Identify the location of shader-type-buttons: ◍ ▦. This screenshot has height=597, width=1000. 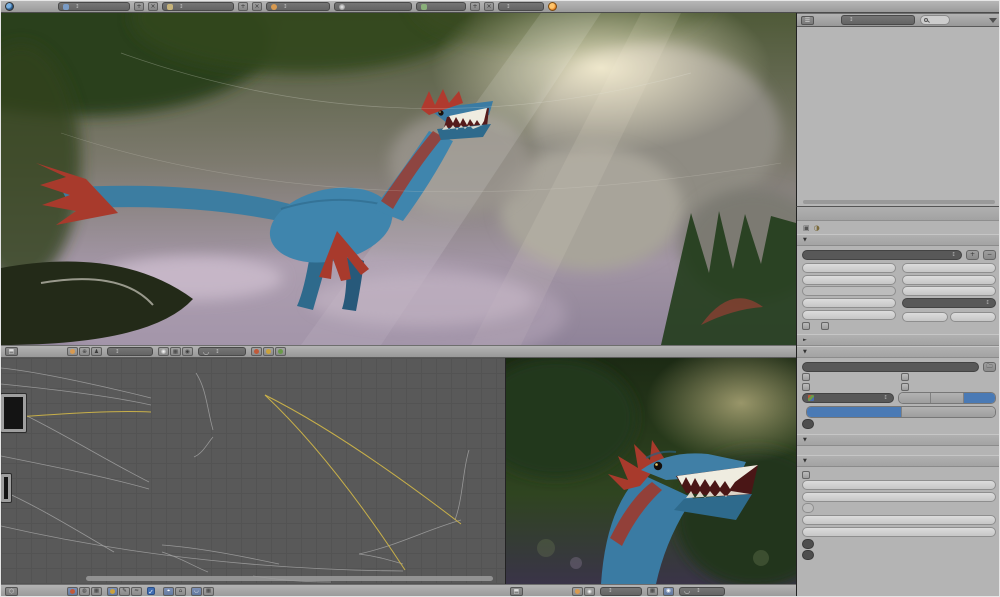
(84, 591).